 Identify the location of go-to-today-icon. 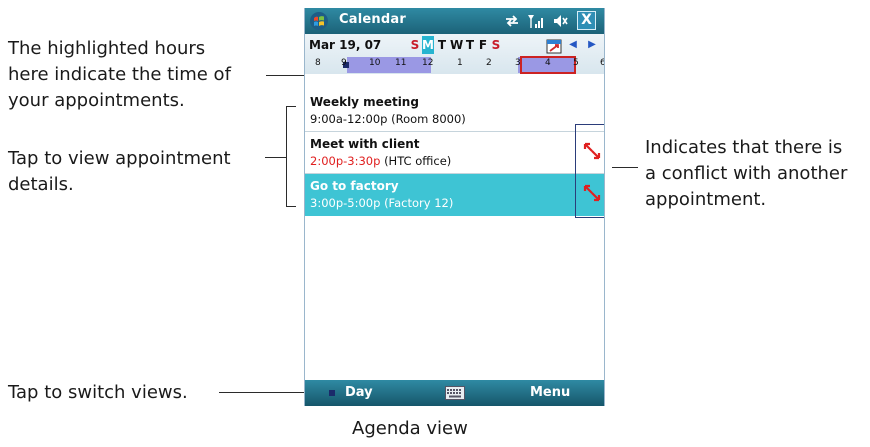
(554, 46).